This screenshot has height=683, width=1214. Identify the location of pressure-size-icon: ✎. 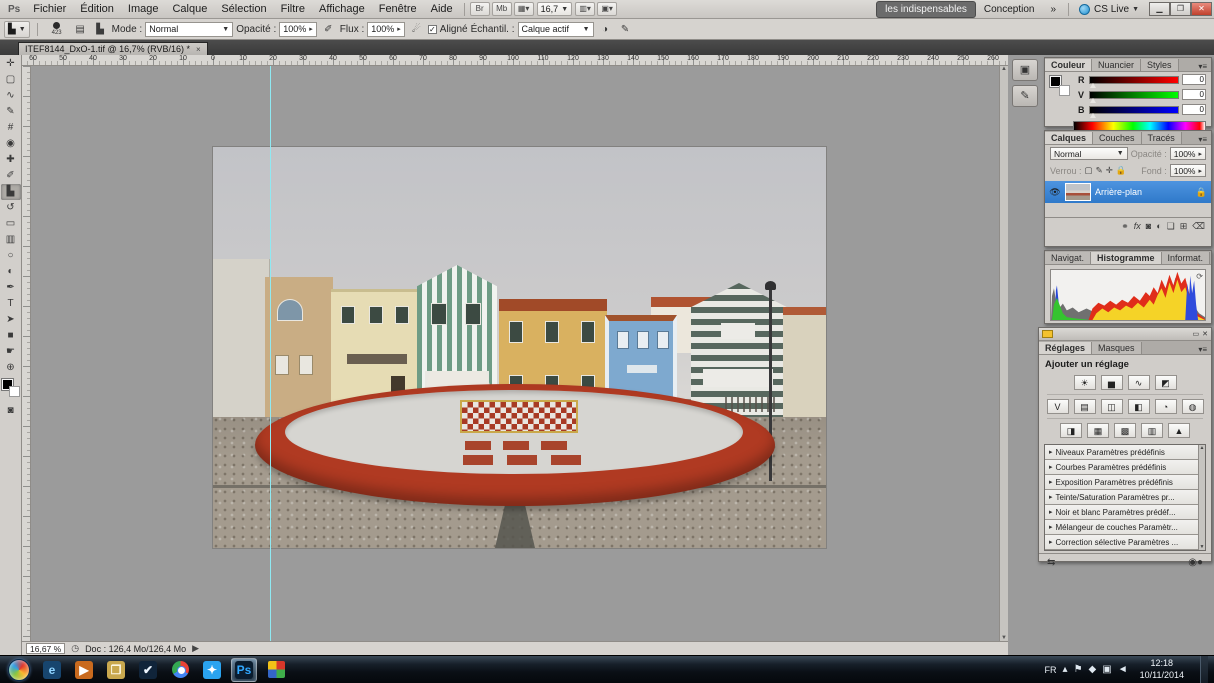
(625, 29).